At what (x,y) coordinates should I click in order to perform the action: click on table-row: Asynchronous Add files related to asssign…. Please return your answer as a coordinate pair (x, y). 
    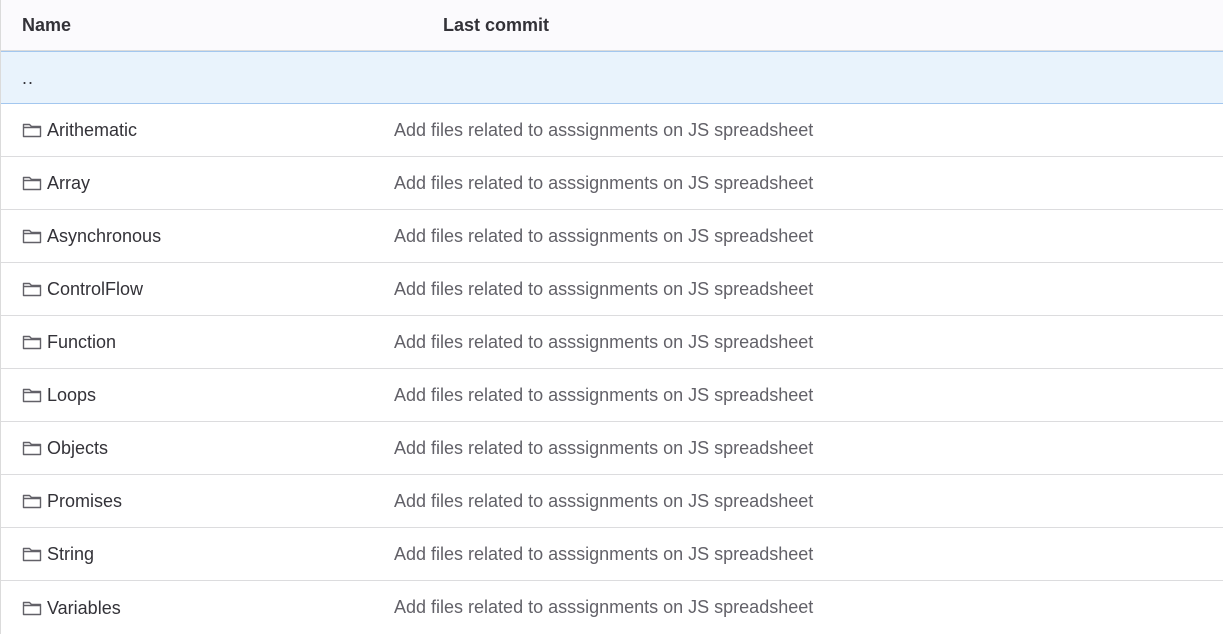
    Looking at the image, I should click on (612, 236).